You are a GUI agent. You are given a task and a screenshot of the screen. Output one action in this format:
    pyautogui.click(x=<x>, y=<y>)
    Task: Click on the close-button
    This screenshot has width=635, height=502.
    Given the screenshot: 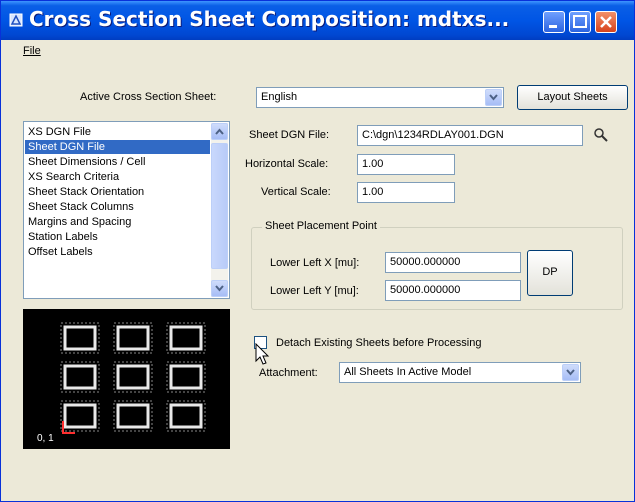 What is the action you would take?
    pyautogui.click(x=606, y=22)
    